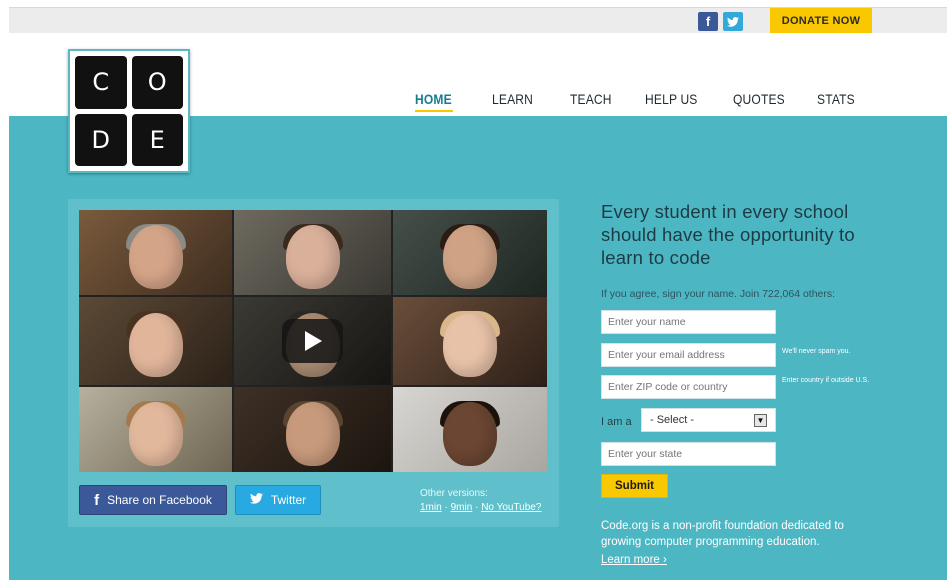  I want to click on chevron-down-icon: ▼, so click(760, 420).